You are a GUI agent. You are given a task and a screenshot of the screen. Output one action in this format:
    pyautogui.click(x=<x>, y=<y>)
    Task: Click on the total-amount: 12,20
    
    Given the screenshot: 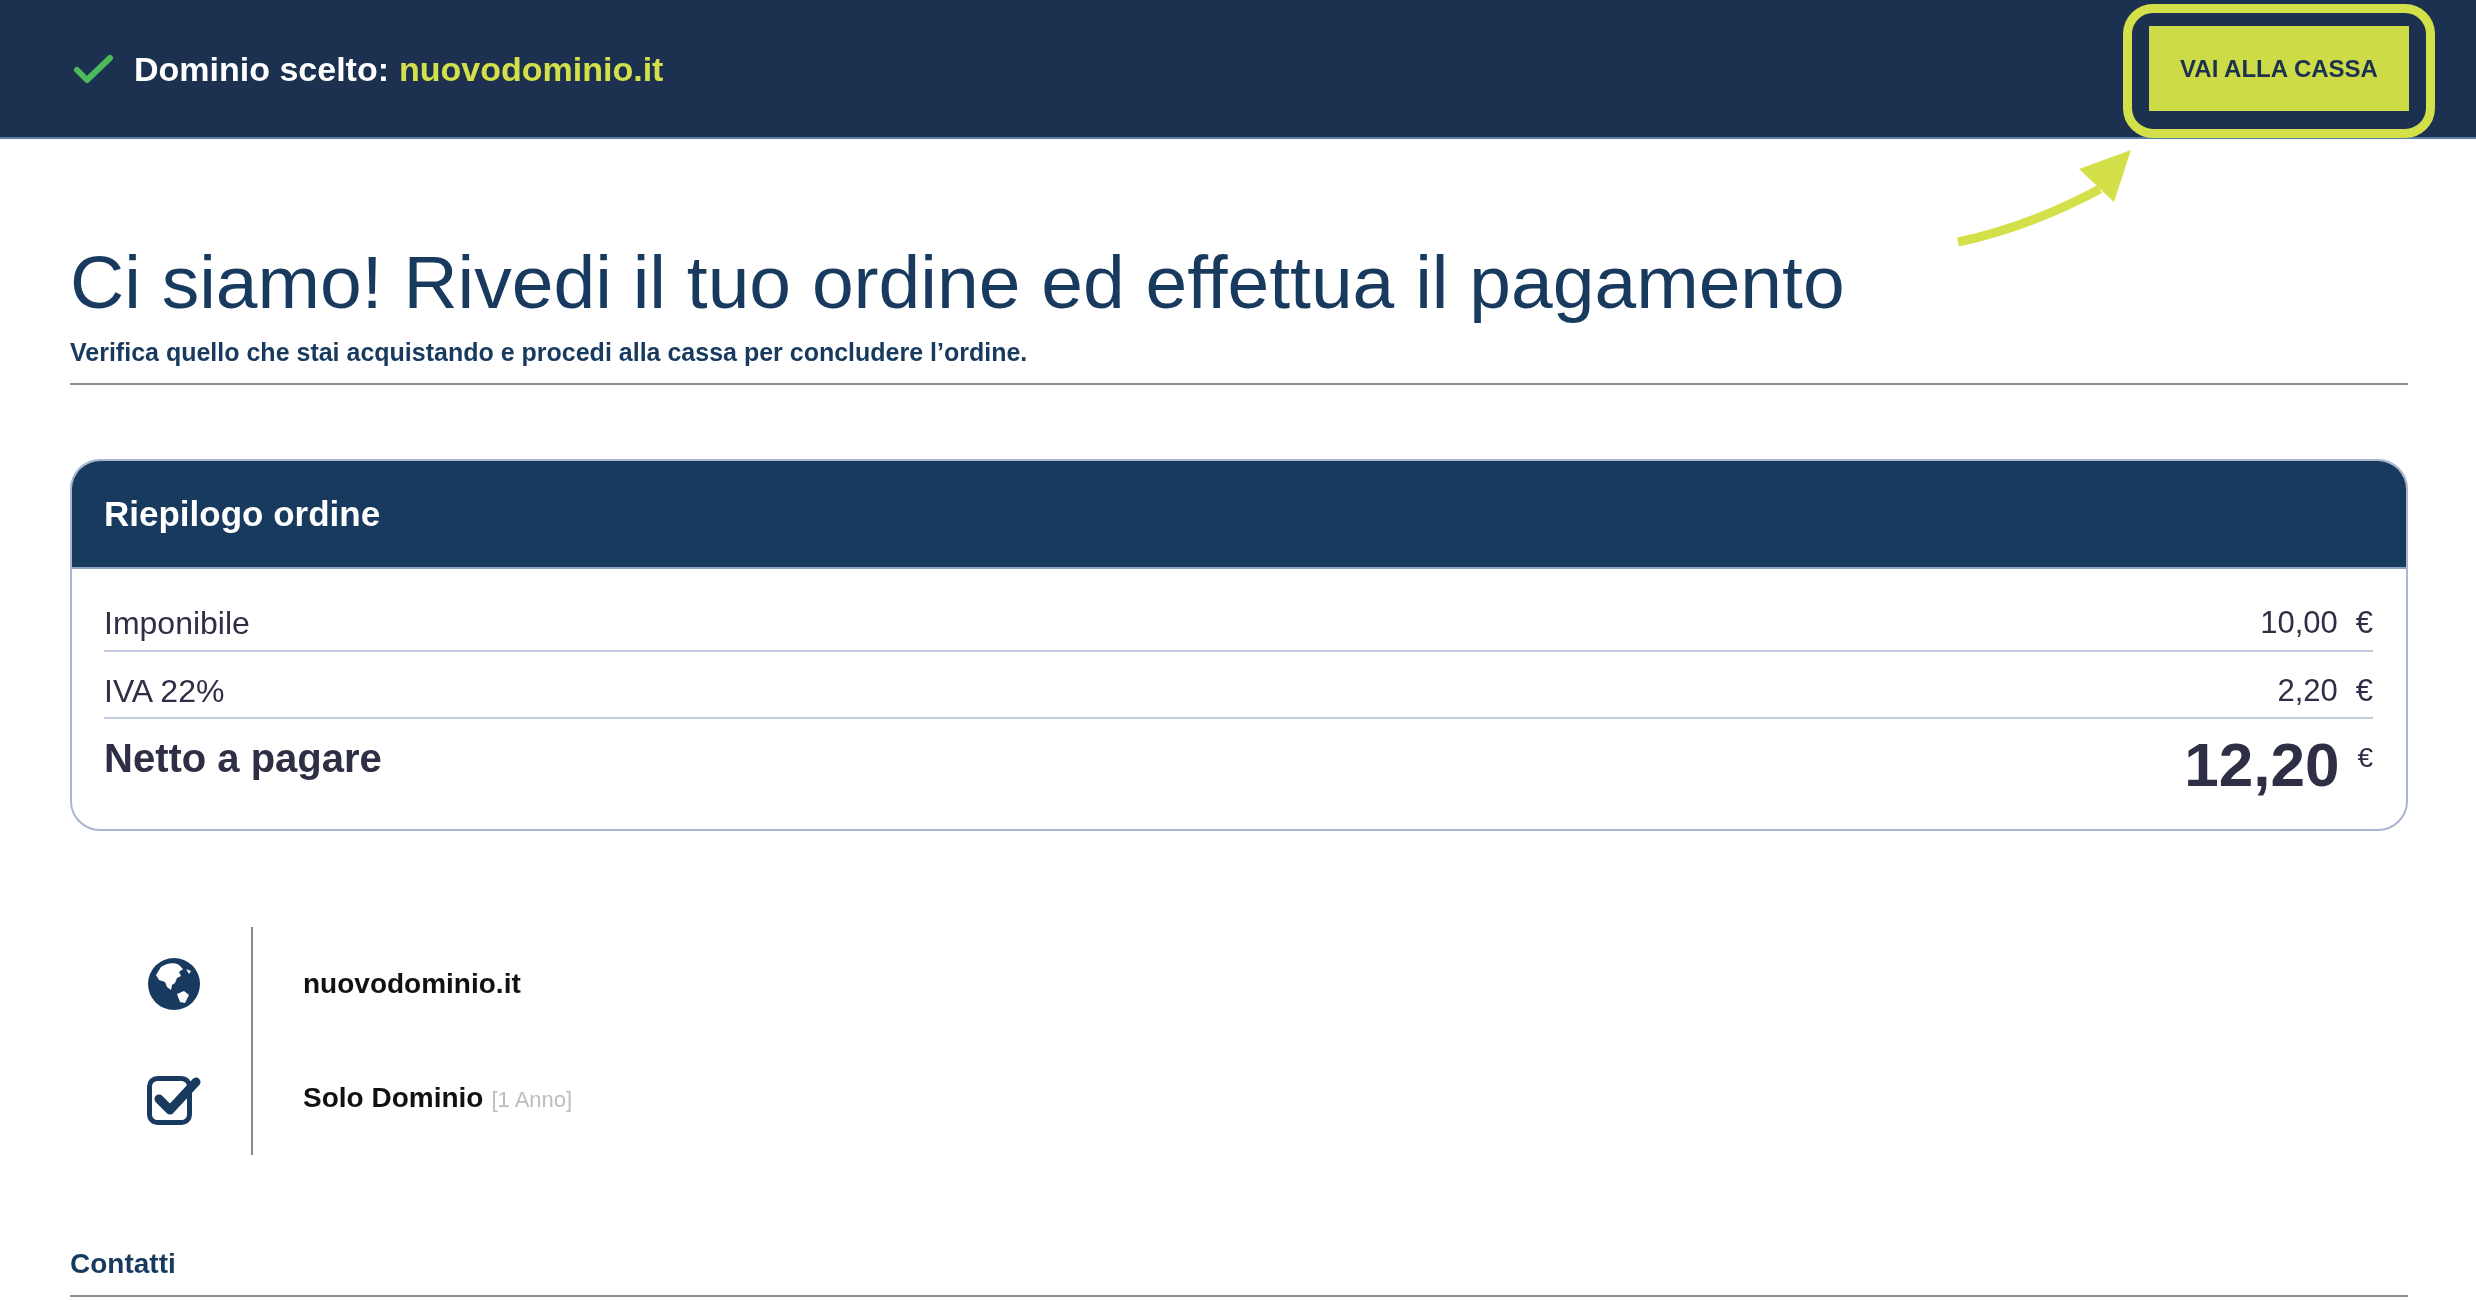 What is the action you would take?
    pyautogui.click(x=2262, y=765)
    